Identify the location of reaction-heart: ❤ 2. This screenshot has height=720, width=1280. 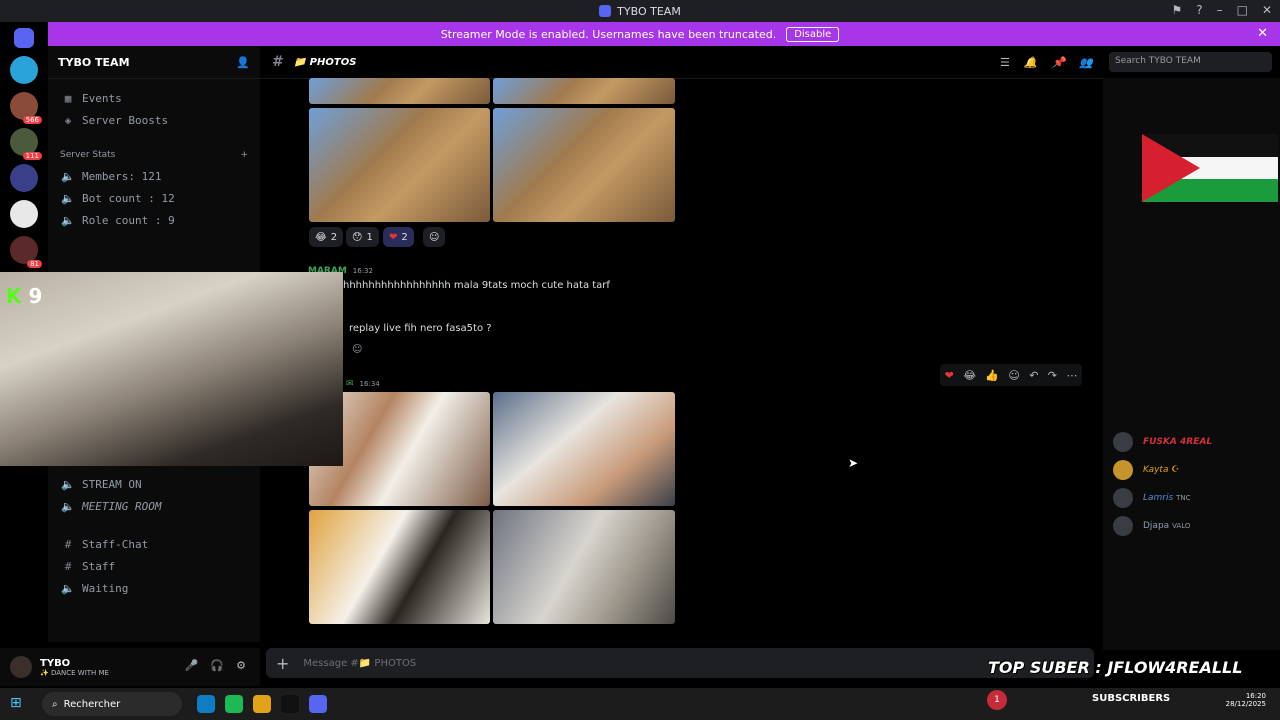
(398, 237).